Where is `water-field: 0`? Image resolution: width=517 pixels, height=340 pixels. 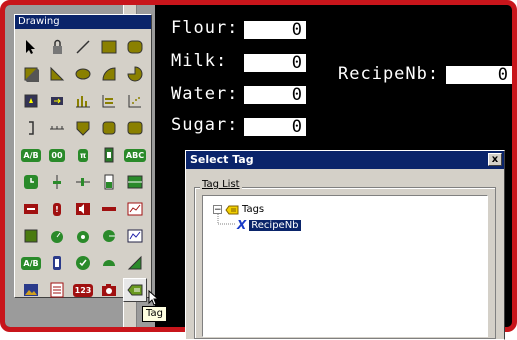 water-field: 0 is located at coordinates (275, 95).